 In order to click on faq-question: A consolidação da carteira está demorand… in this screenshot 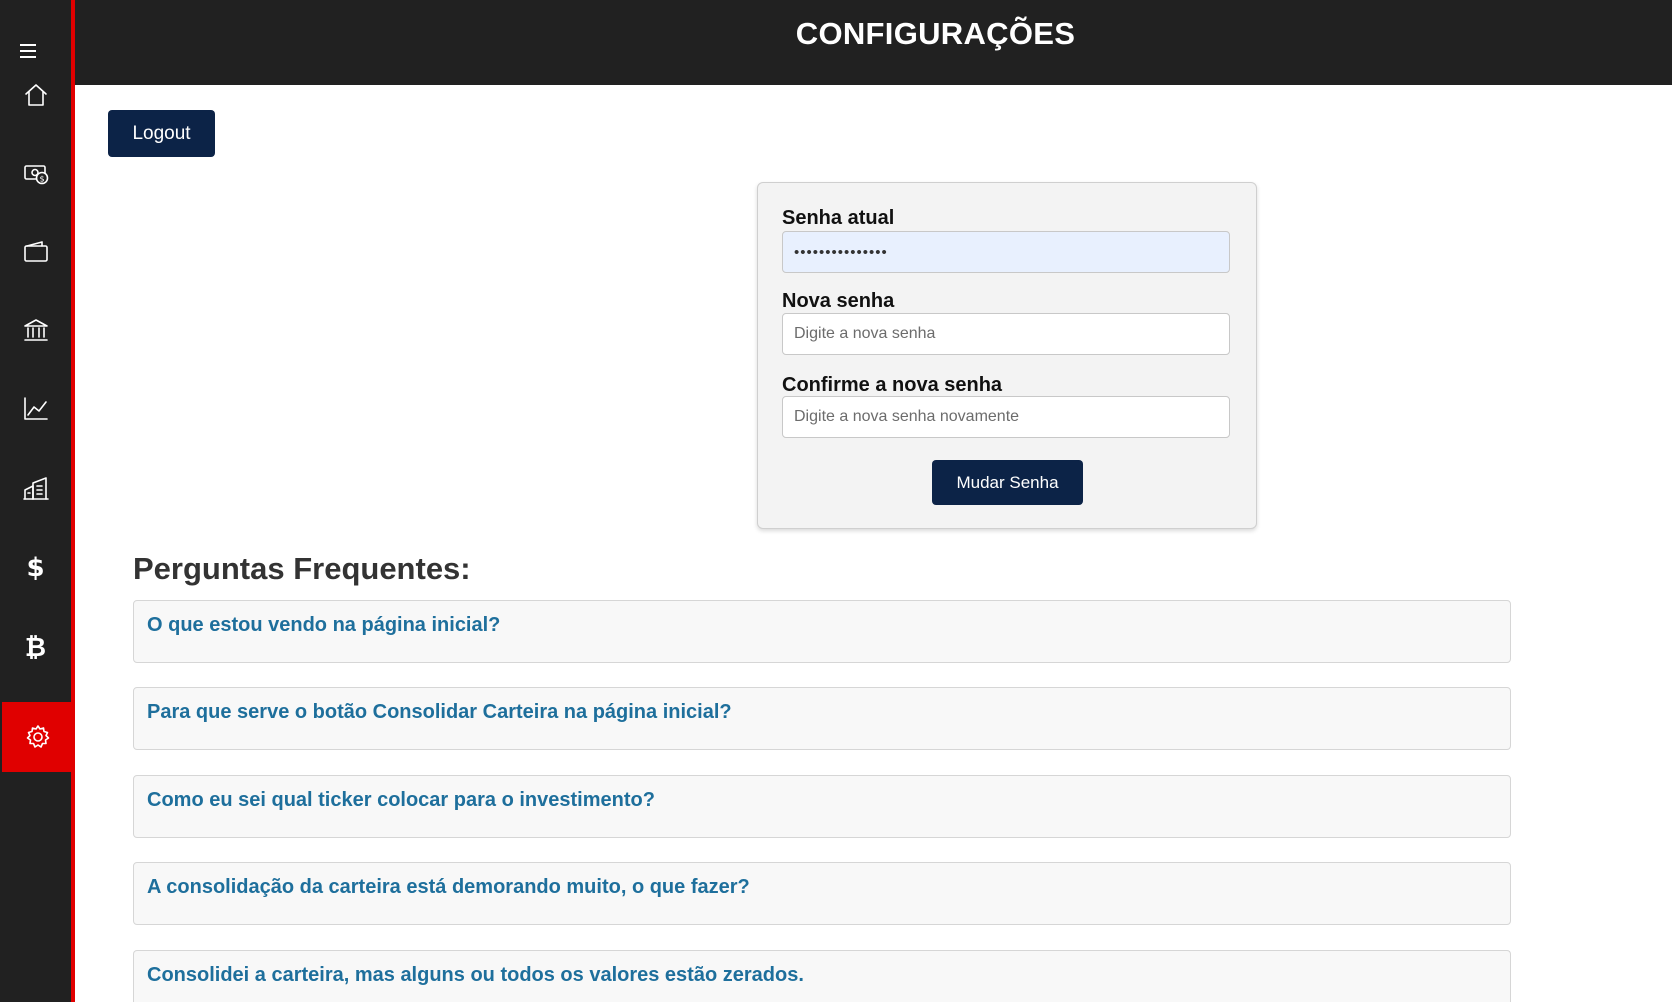, I will do `click(448, 887)`.